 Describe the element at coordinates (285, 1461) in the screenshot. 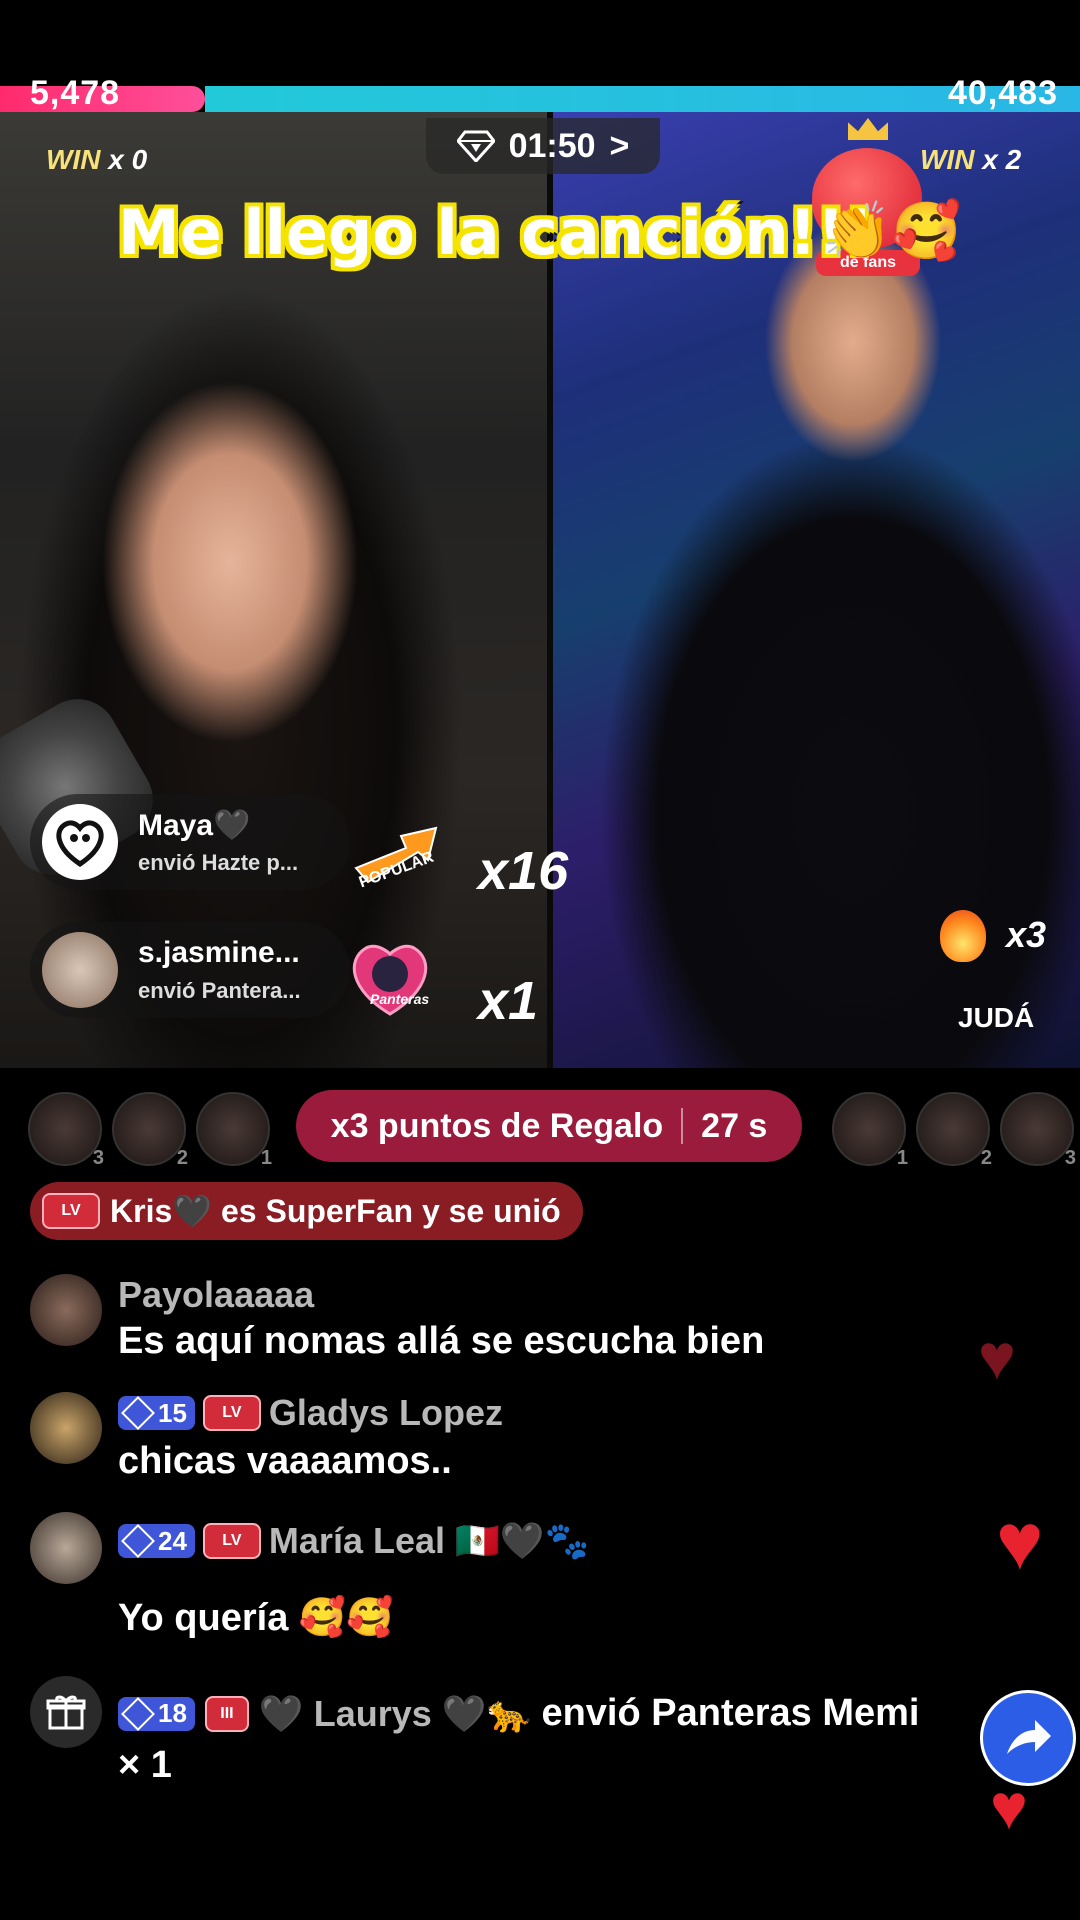

I see `comment-text: chicas vaaaamos..` at that location.